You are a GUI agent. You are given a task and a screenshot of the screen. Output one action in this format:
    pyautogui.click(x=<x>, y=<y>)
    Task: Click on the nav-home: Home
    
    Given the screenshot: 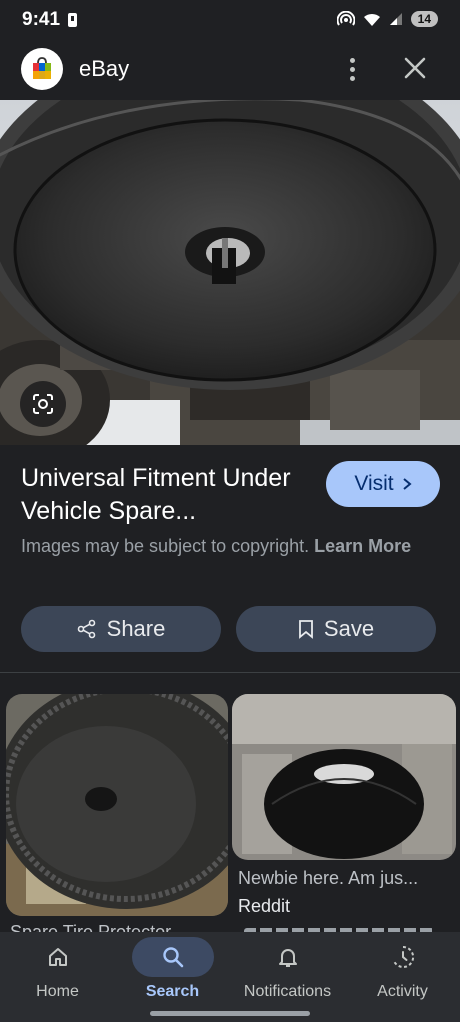 What is the action you would take?
    pyautogui.click(x=57, y=977)
    